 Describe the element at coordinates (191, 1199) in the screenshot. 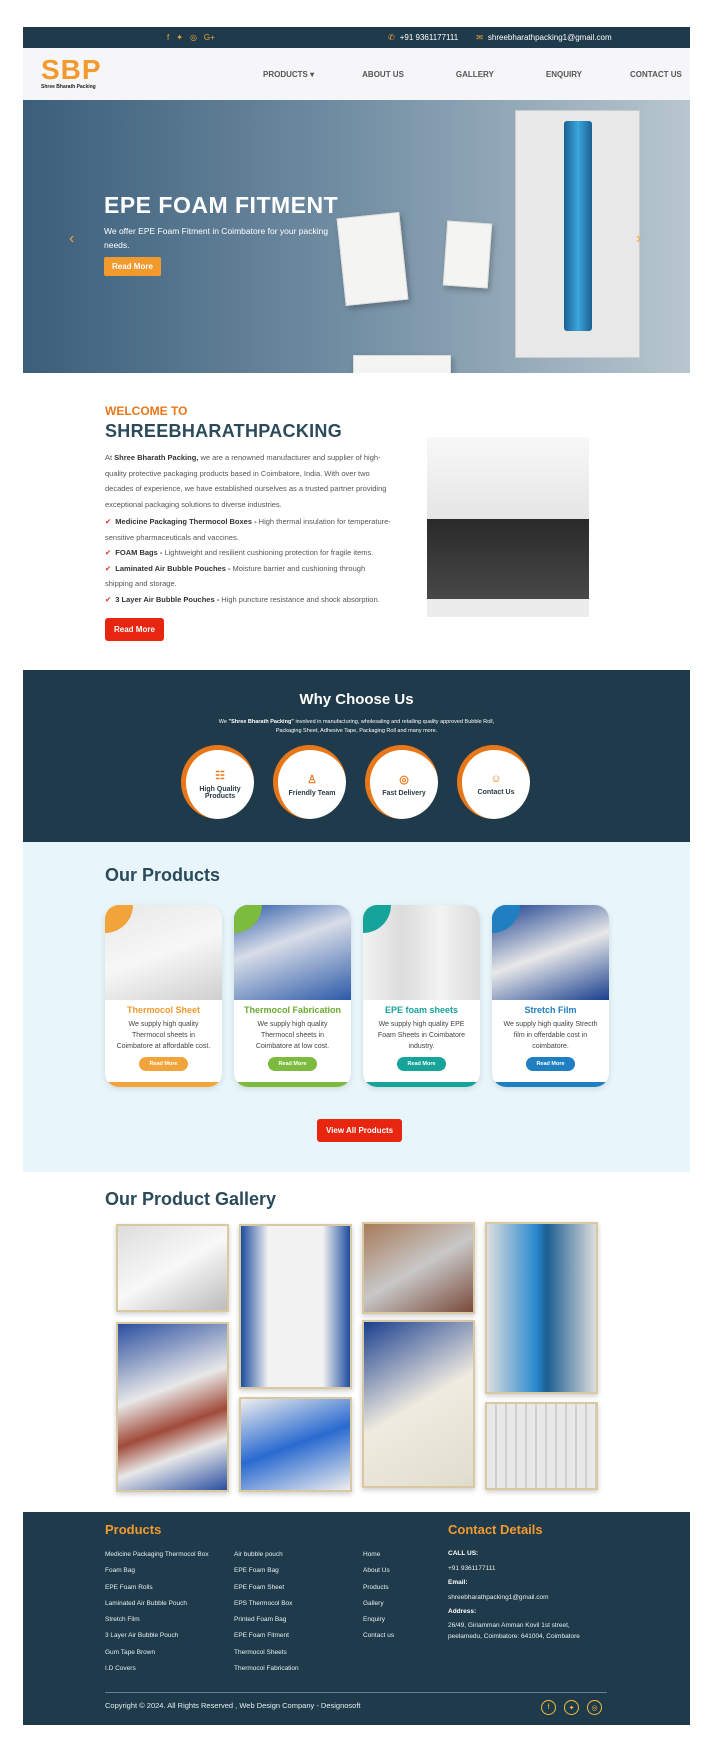

I see `gallery-title: Our Product Gallery` at that location.